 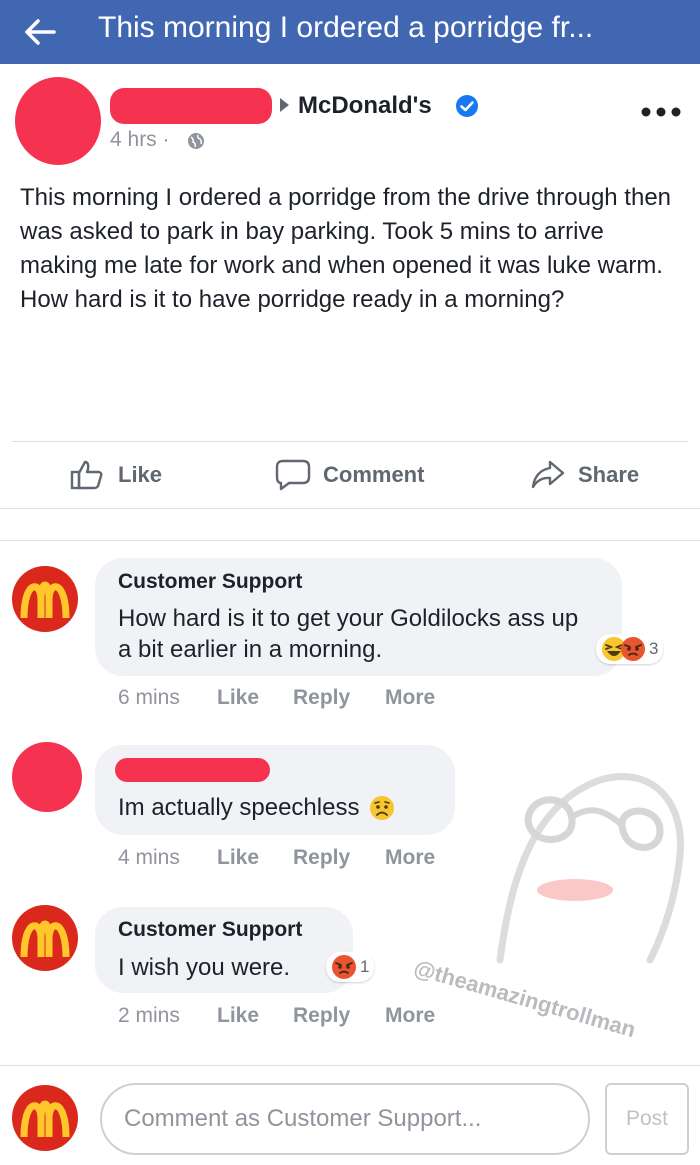 What do you see at coordinates (661, 112) in the screenshot?
I see `more-options-icon` at bounding box center [661, 112].